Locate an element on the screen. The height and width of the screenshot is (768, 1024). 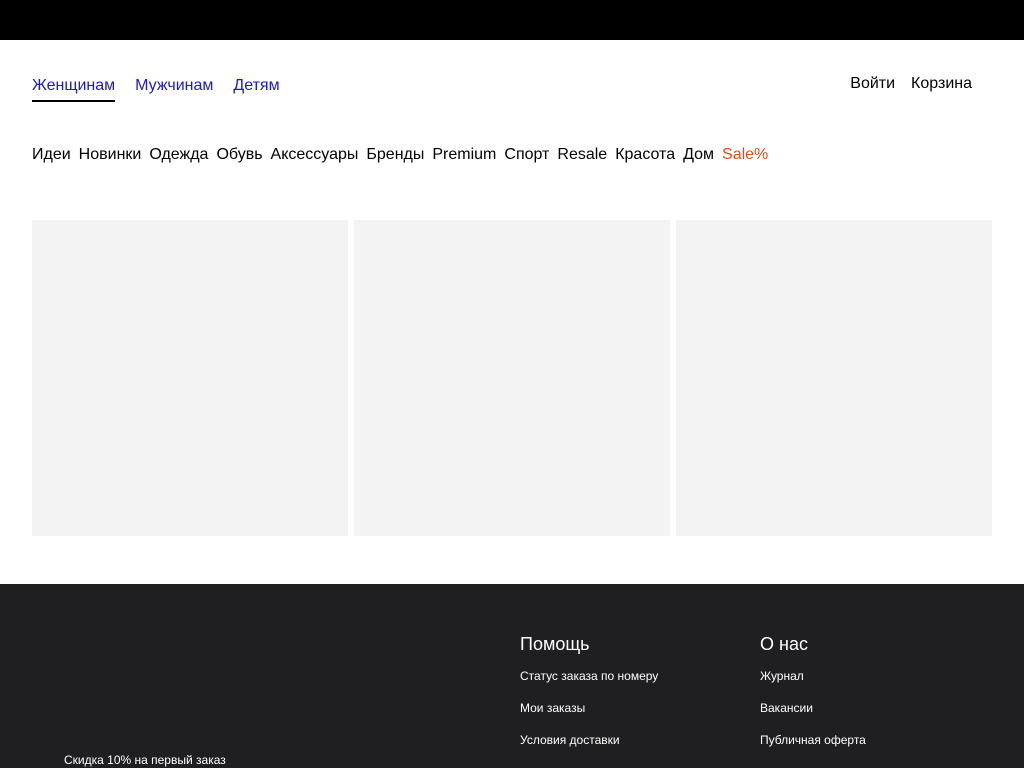
footer-about-column: О нас Журнал Вакансии Публичная оферта is located at coordinates (813, 698).